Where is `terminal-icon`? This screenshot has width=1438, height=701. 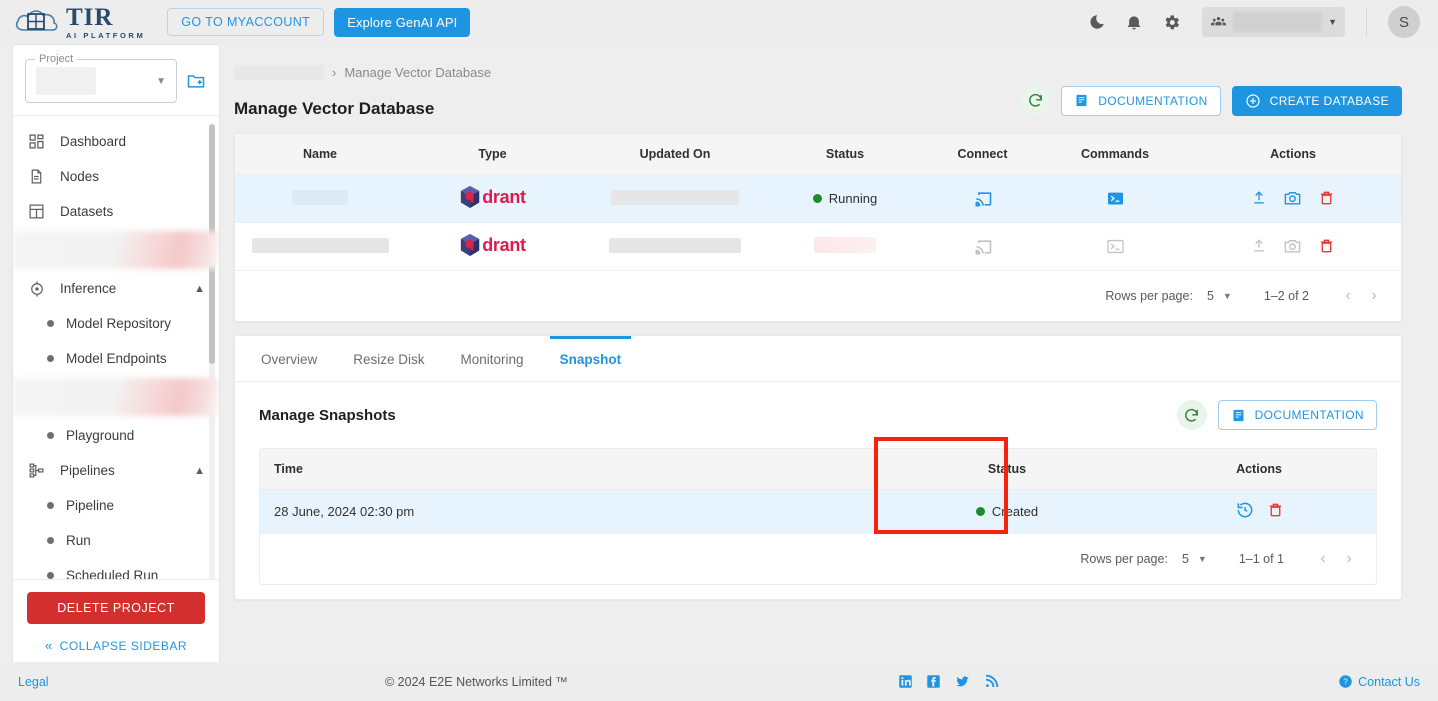 terminal-icon is located at coordinates (1115, 198).